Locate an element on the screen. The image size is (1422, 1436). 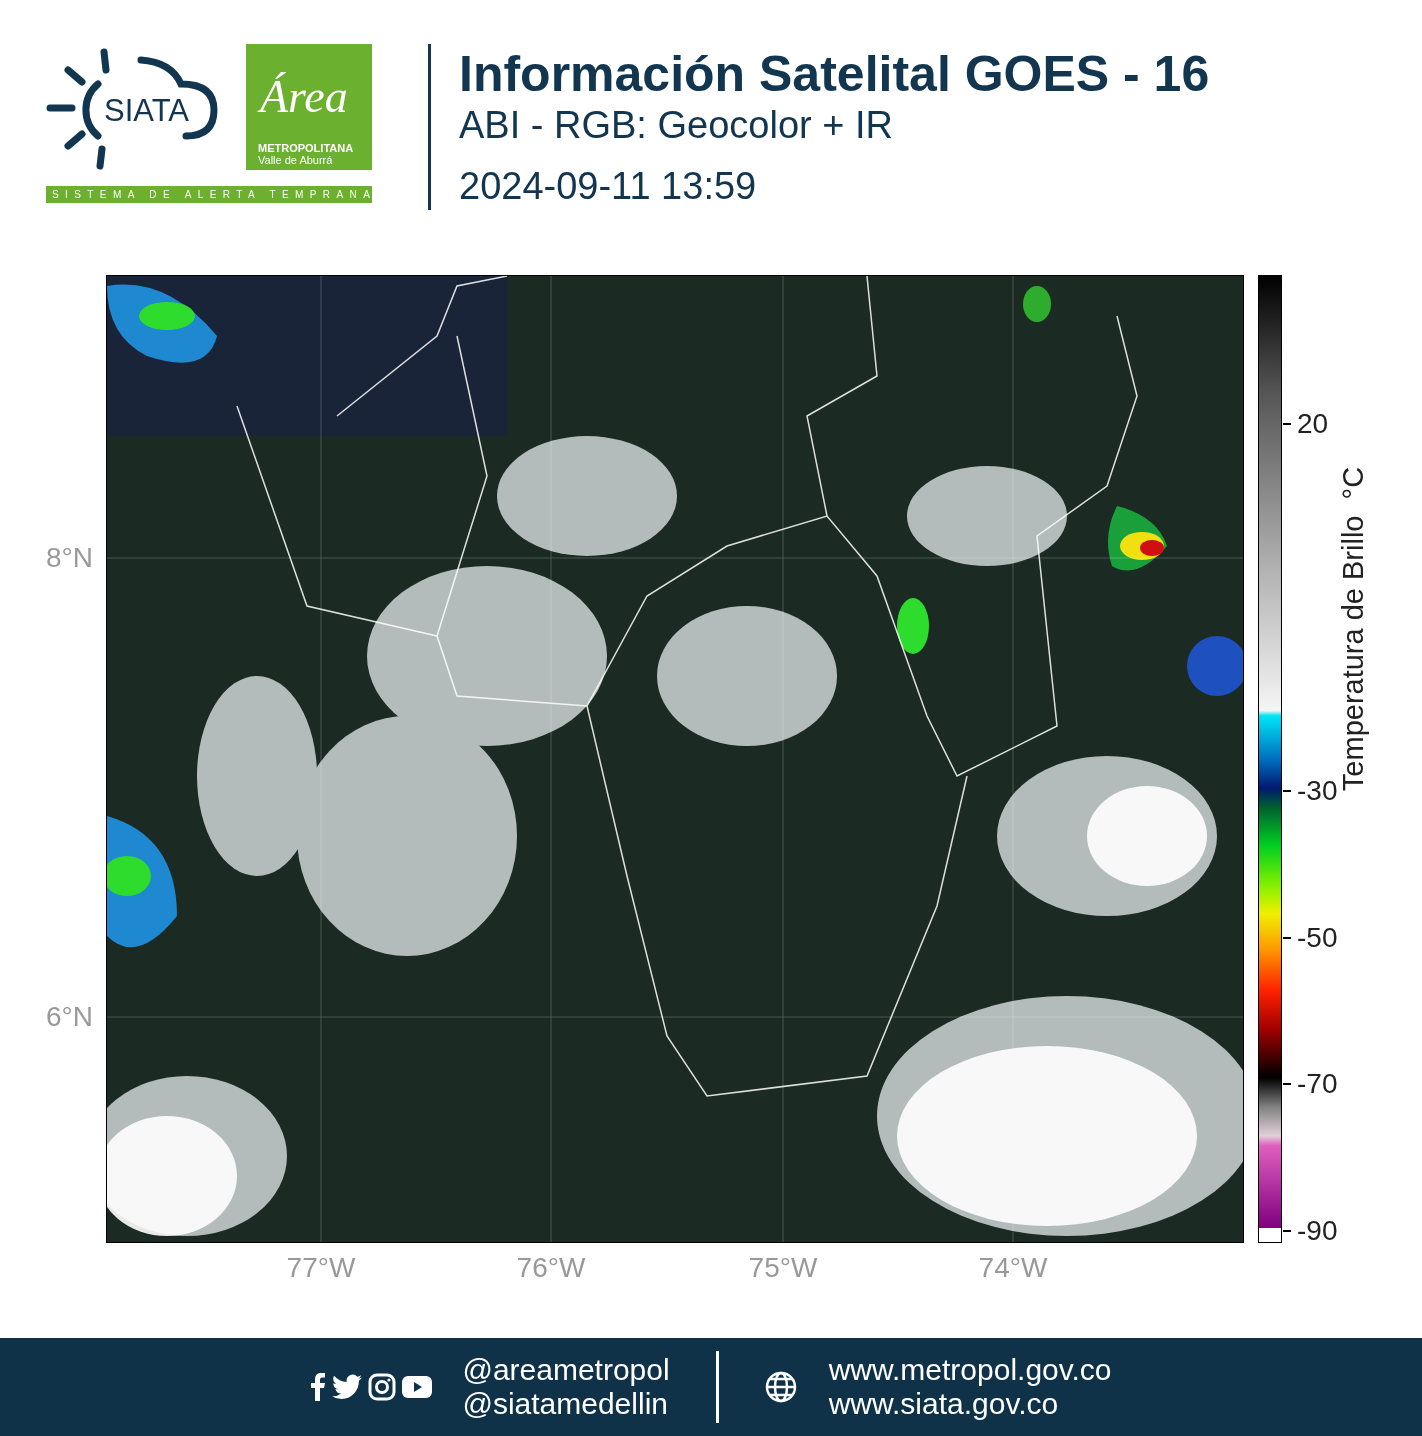
siata-wordmark: SIATA is located at coordinates (146, 111).